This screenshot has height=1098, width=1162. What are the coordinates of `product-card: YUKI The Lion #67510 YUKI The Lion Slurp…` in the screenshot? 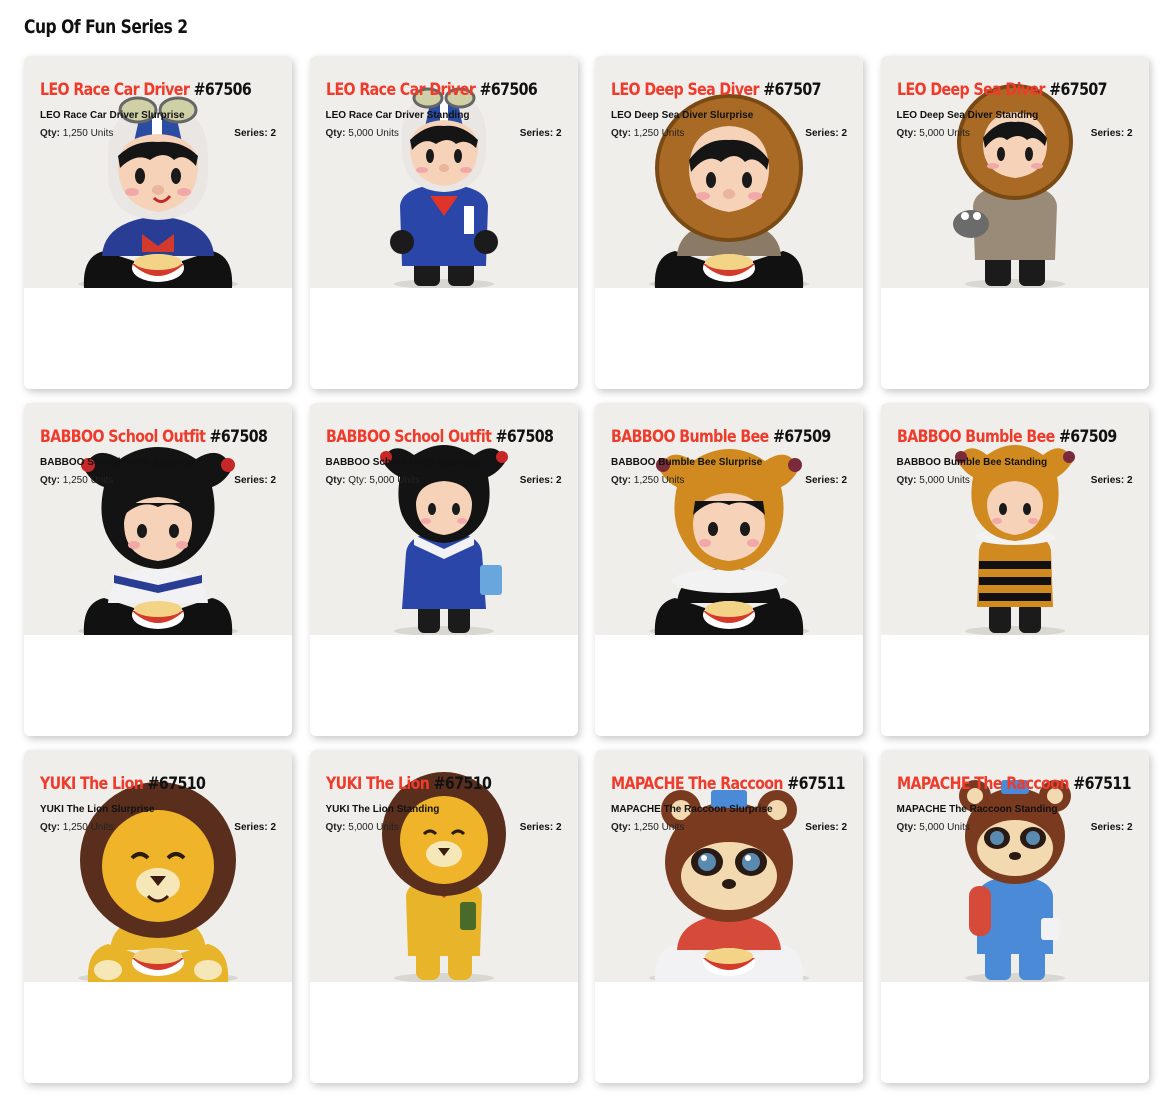 It's located at (158, 916).